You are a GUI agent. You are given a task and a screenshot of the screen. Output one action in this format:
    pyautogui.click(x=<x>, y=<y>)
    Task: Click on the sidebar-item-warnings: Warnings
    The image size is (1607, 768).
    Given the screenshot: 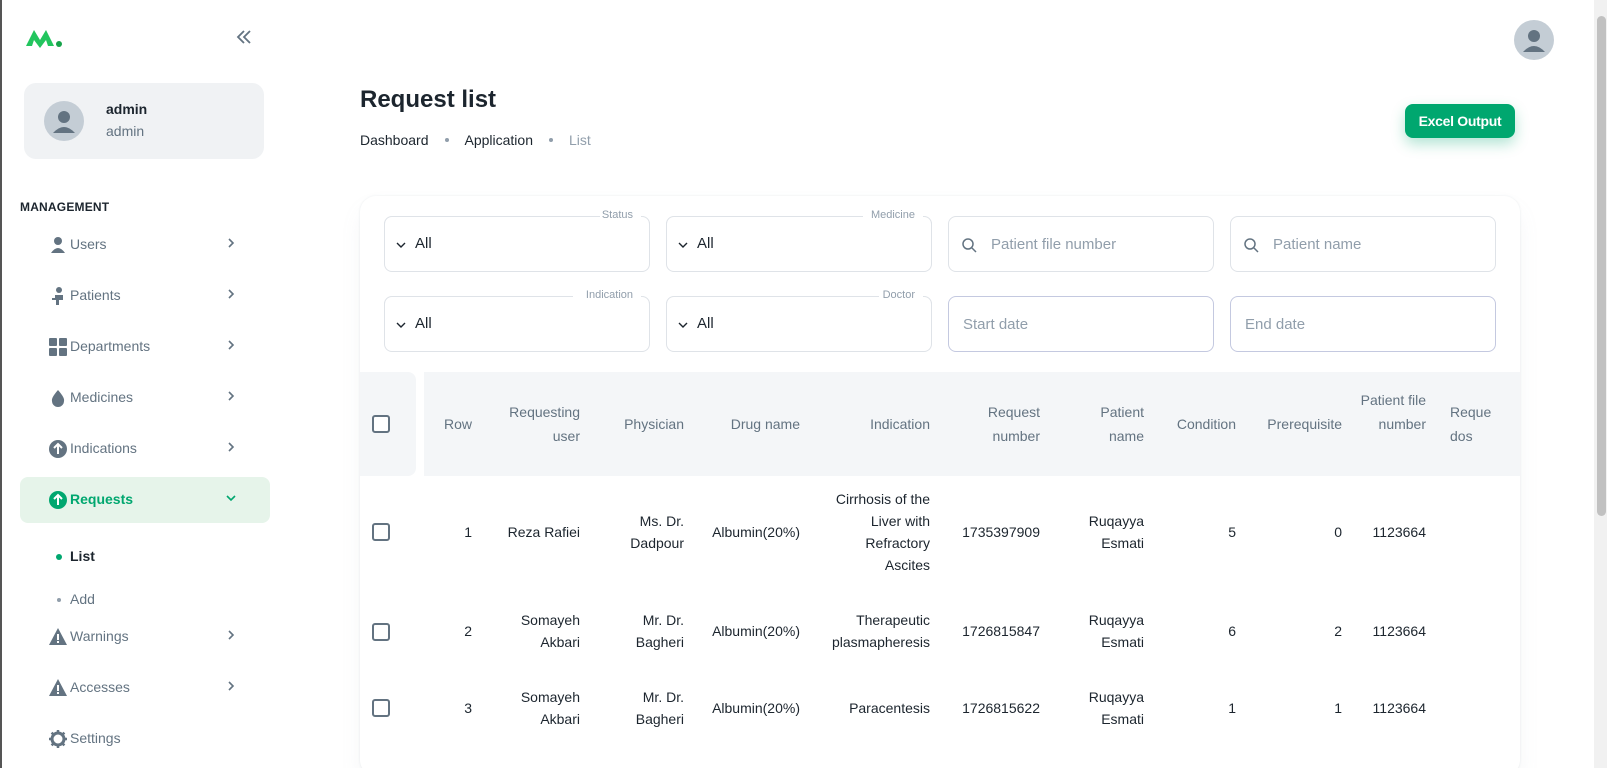 What is the action you would take?
    pyautogui.click(x=145, y=637)
    